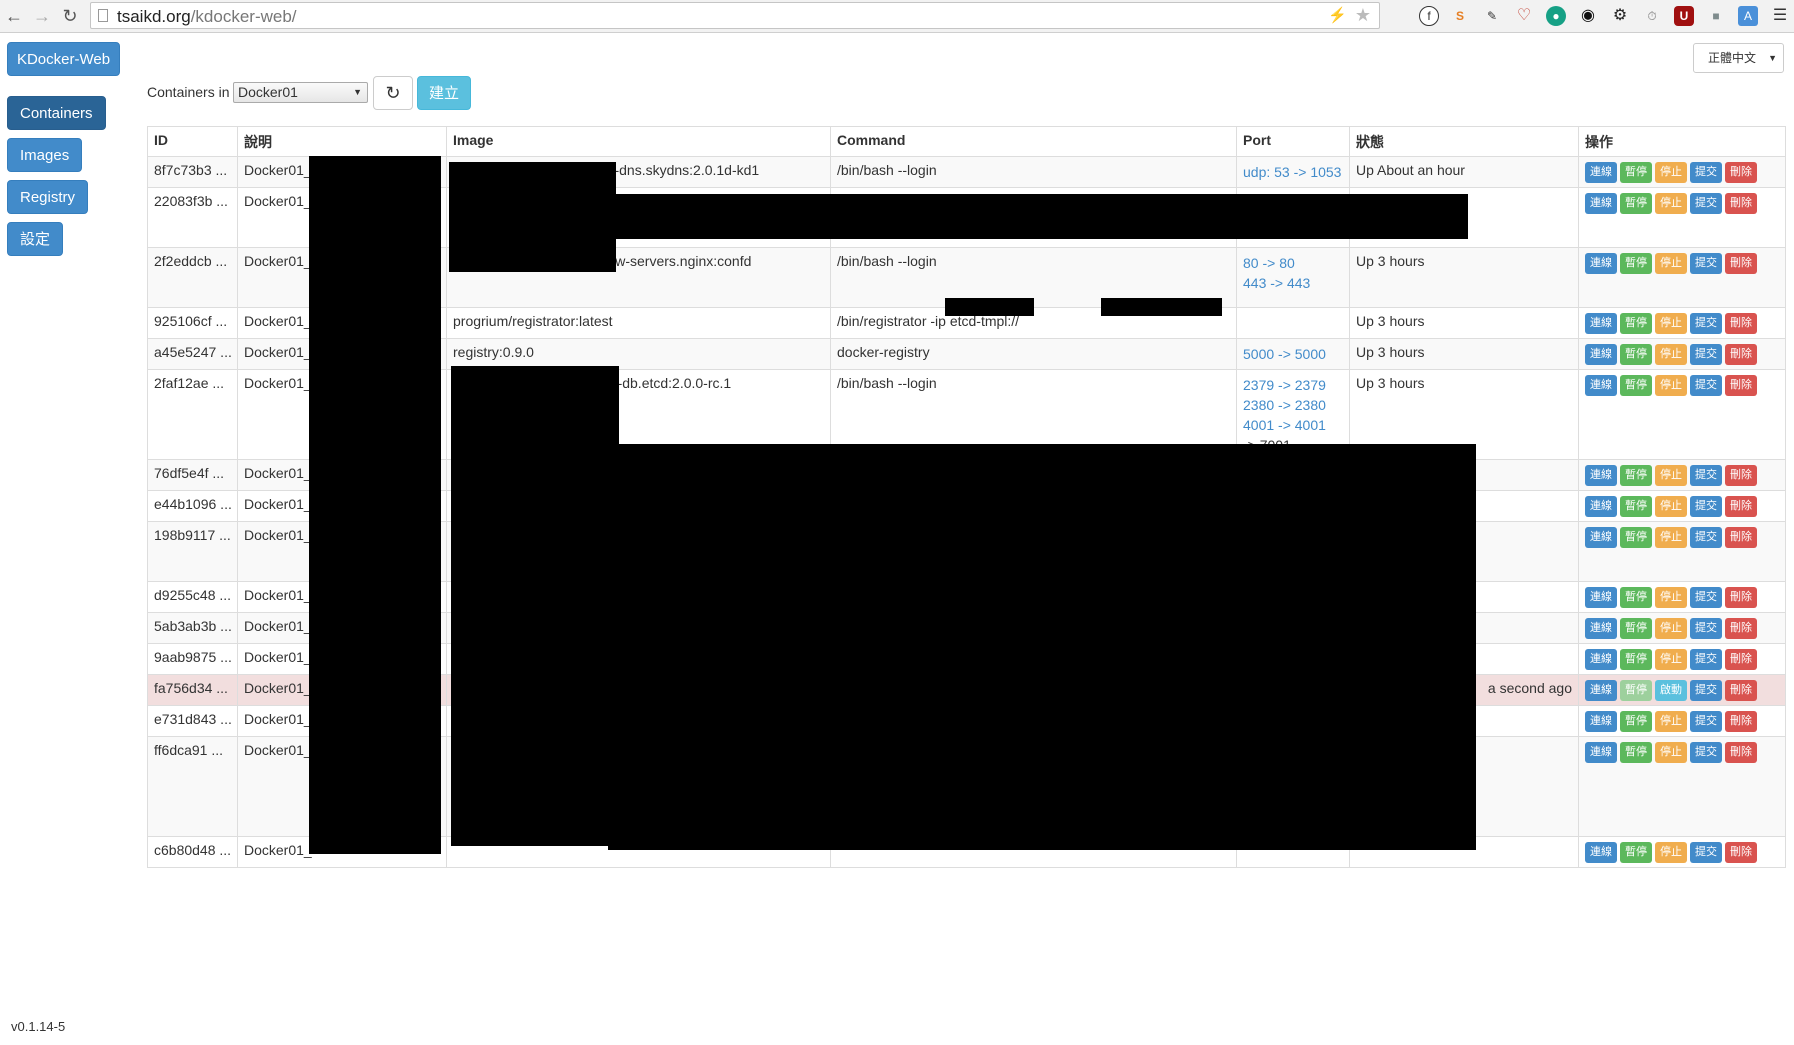 This screenshot has width=1794, height=1045. What do you see at coordinates (56, 113) in the screenshot?
I see `nav-containers: Containers` at bounding box center [56, 113].